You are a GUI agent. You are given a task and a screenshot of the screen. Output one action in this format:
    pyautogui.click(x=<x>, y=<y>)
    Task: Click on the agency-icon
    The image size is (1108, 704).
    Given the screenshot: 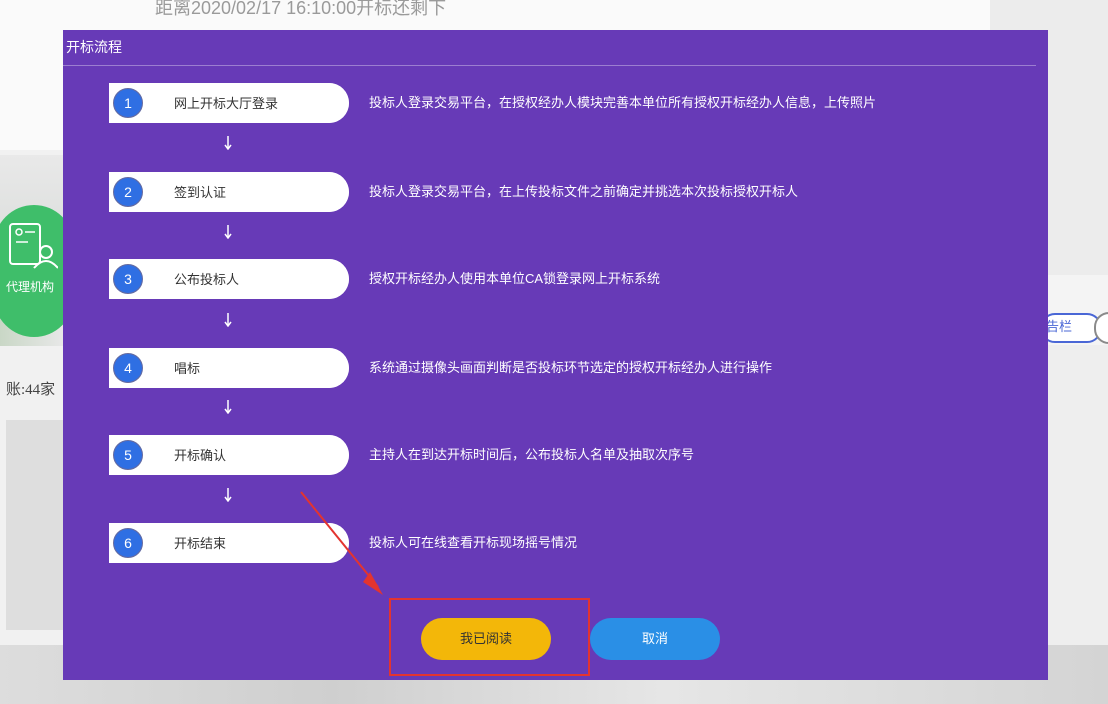 What is the action you would take?
    pyautogui.click(x=33, y=246)
    